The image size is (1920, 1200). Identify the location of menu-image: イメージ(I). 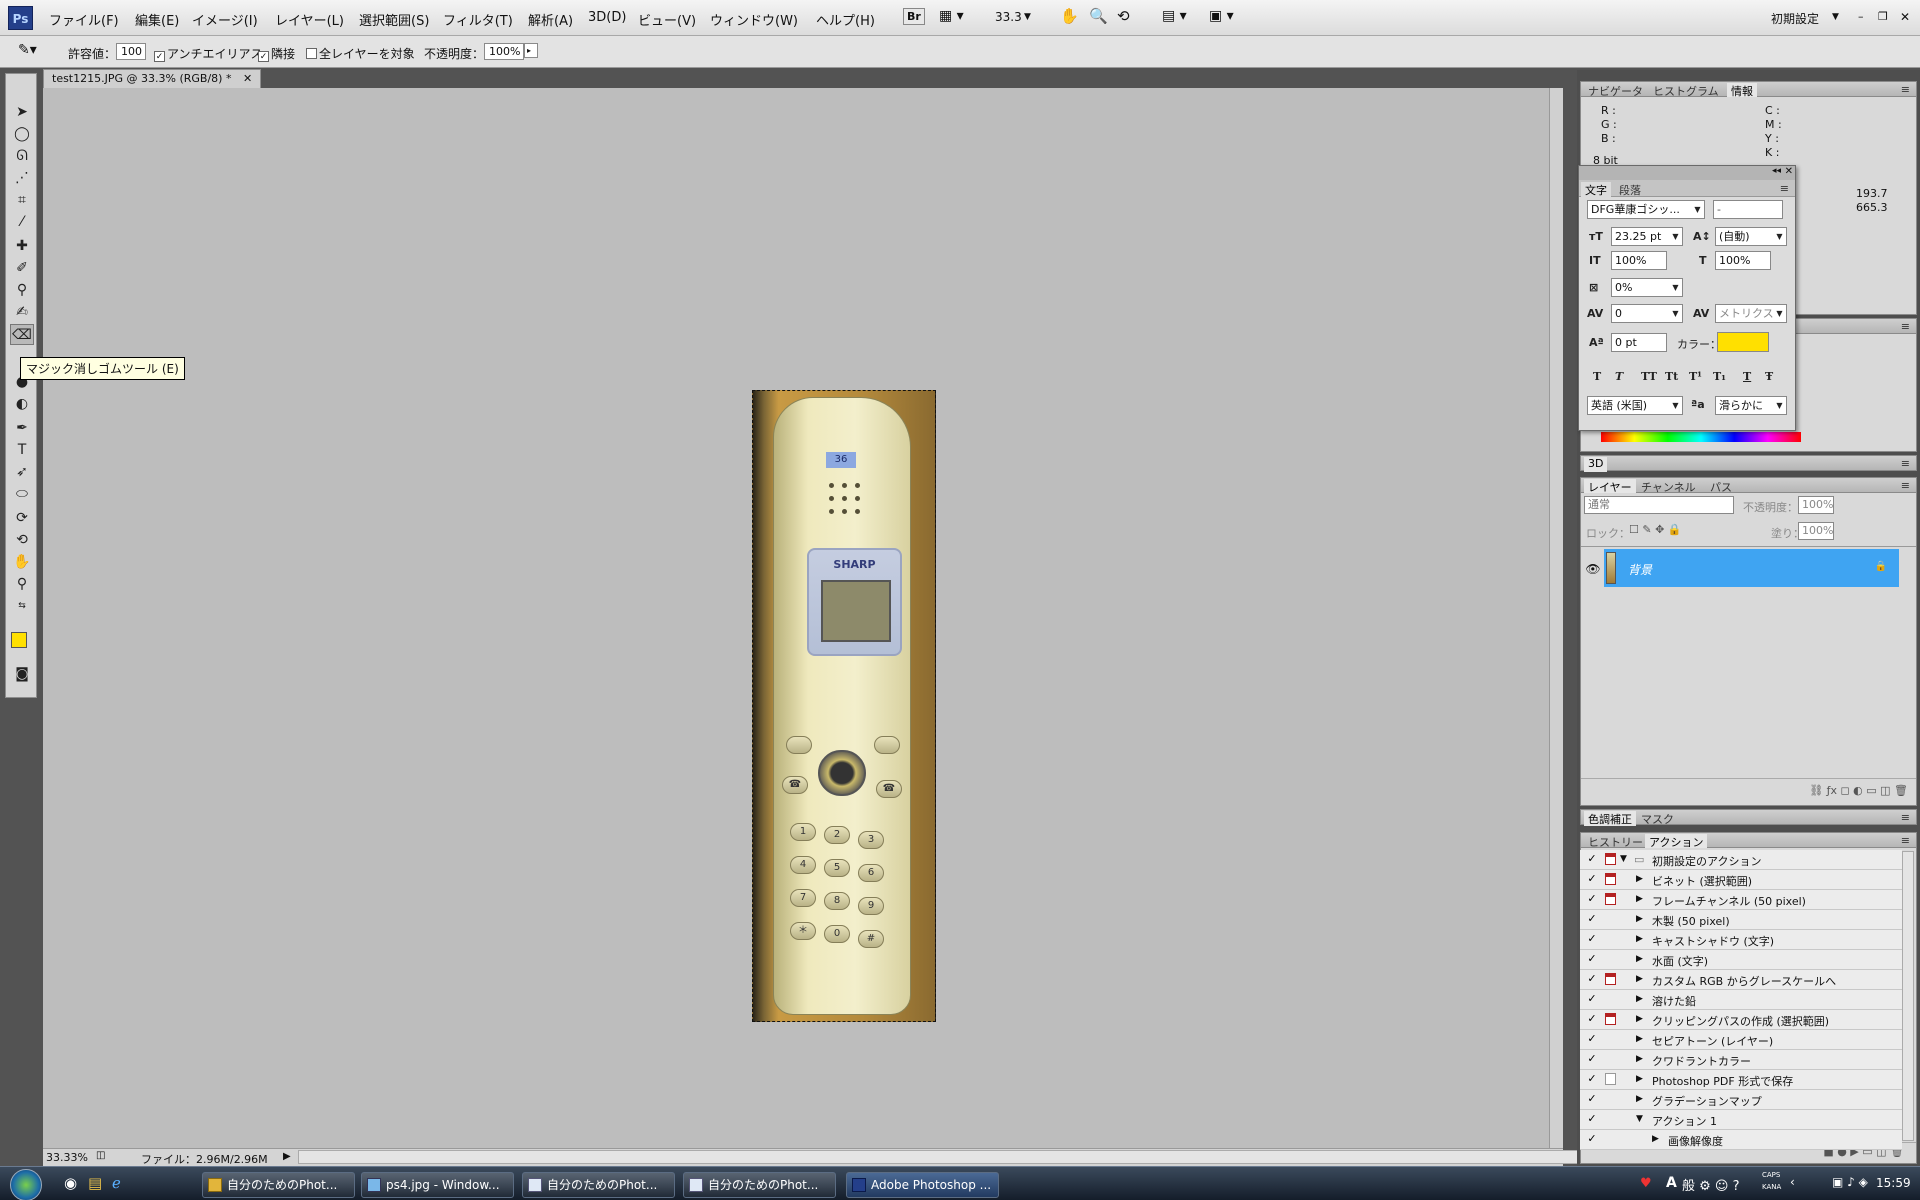
(225, 19).